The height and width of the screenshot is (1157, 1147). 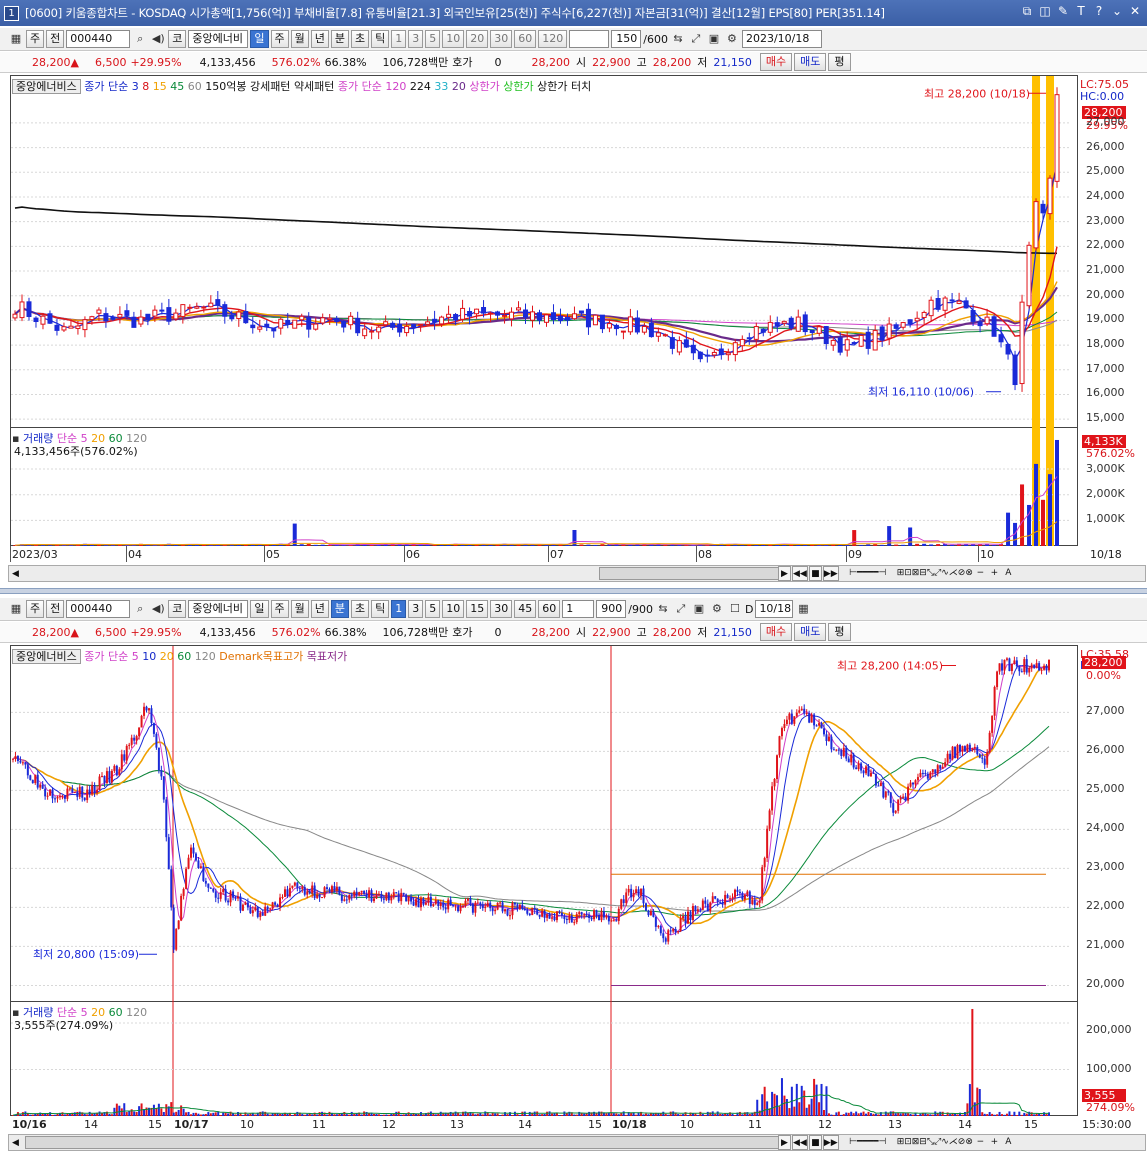 What do you see at coordinates (360, 609) in the screenshot?
I see `bottom-period-second: 초` at bounding box center [360, 609].